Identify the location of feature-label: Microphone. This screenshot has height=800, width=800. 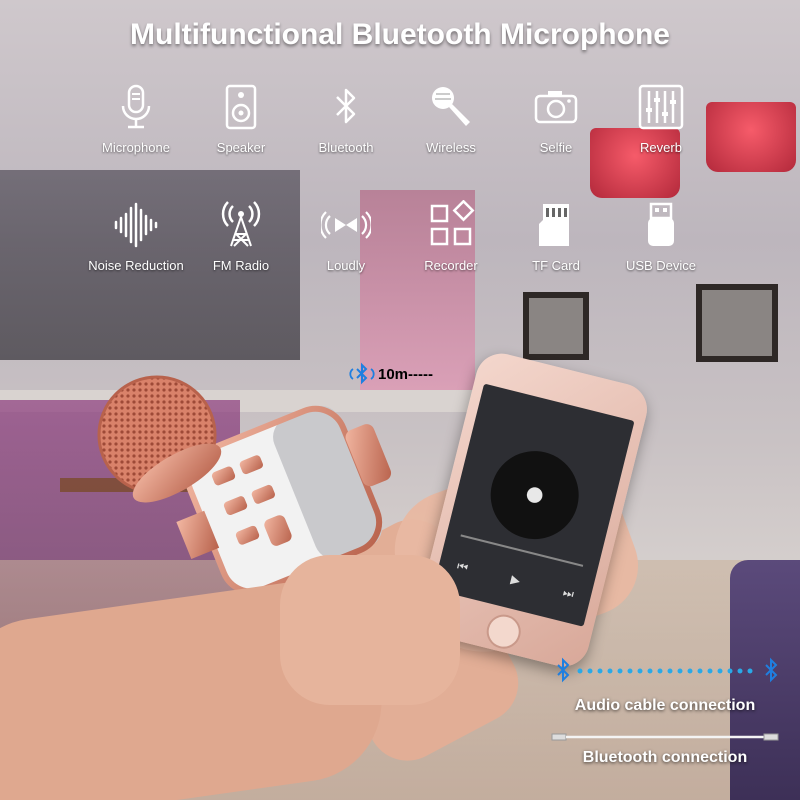
(136, 147).